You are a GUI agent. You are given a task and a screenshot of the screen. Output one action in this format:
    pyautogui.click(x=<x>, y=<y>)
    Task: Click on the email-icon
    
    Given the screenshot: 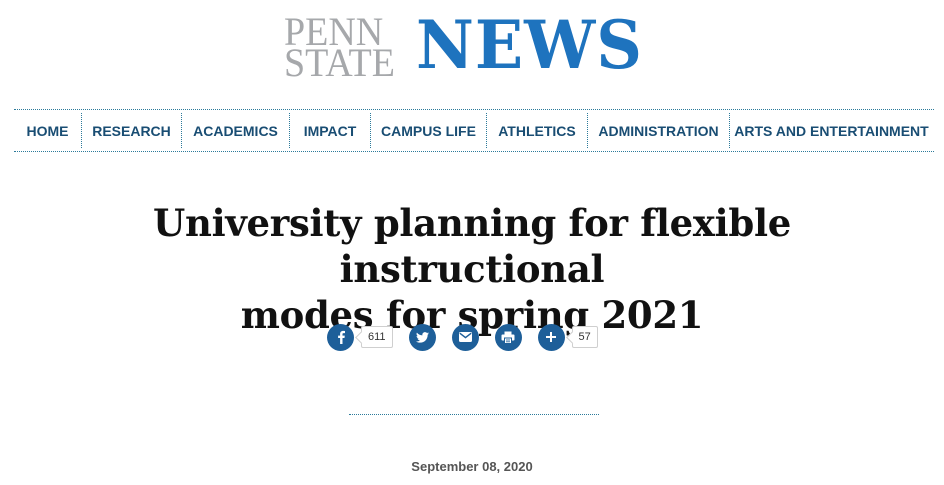 What is the action you would take?
    pyautogui.click(x=465, y=337)
    